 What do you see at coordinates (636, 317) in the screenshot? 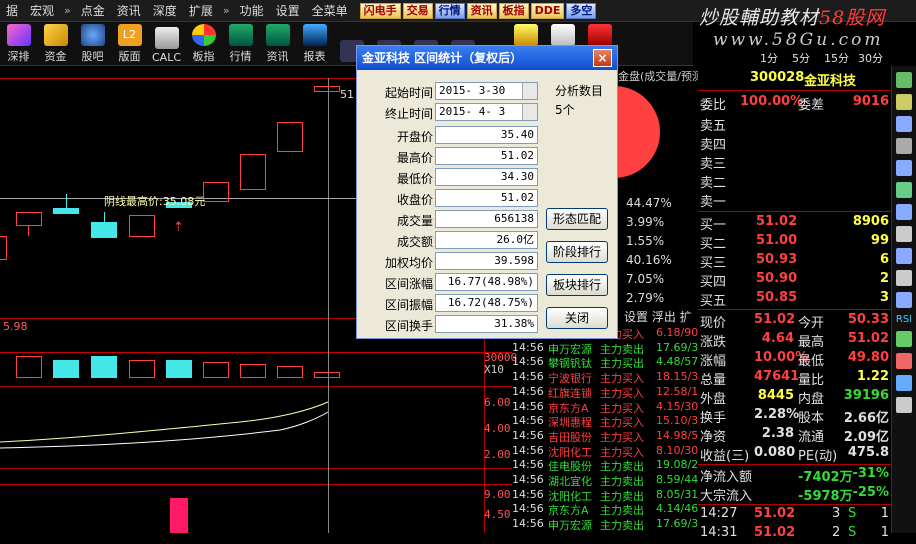
I see `tab-settings: 设置` at bounding box center [636, 317].